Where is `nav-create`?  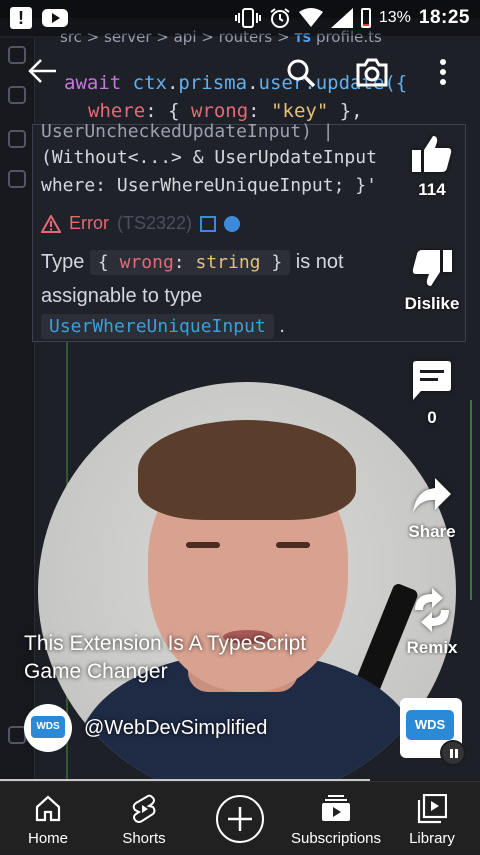 nav-create is located at coordinates (240, 818).